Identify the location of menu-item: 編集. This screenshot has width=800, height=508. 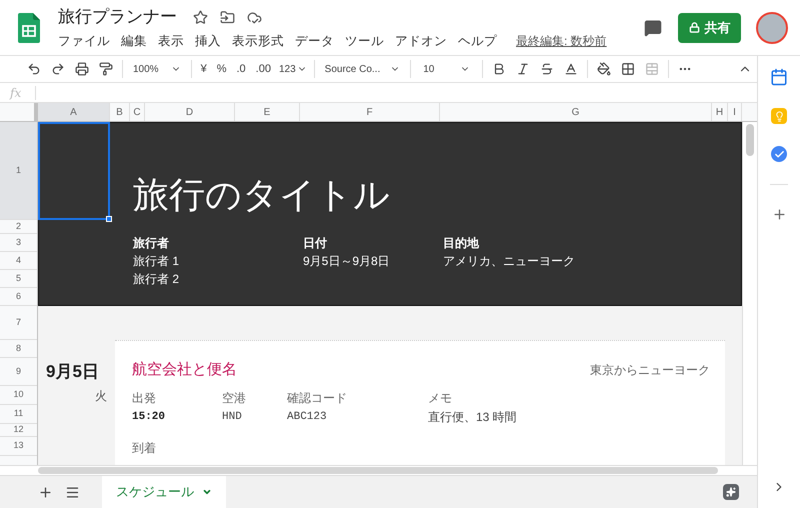
(134, 41).